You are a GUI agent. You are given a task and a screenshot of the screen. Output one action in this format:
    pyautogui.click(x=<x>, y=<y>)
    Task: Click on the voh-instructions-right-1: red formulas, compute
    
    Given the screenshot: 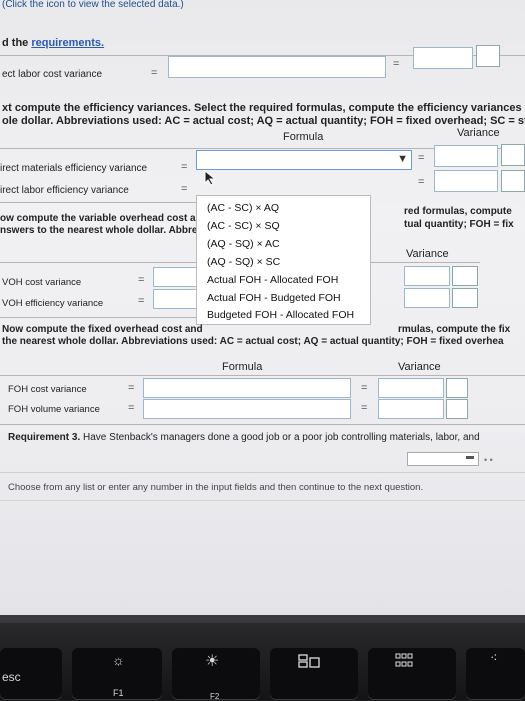 What is the action you would take?
    pyautogui.click(x=458, y=211)
    